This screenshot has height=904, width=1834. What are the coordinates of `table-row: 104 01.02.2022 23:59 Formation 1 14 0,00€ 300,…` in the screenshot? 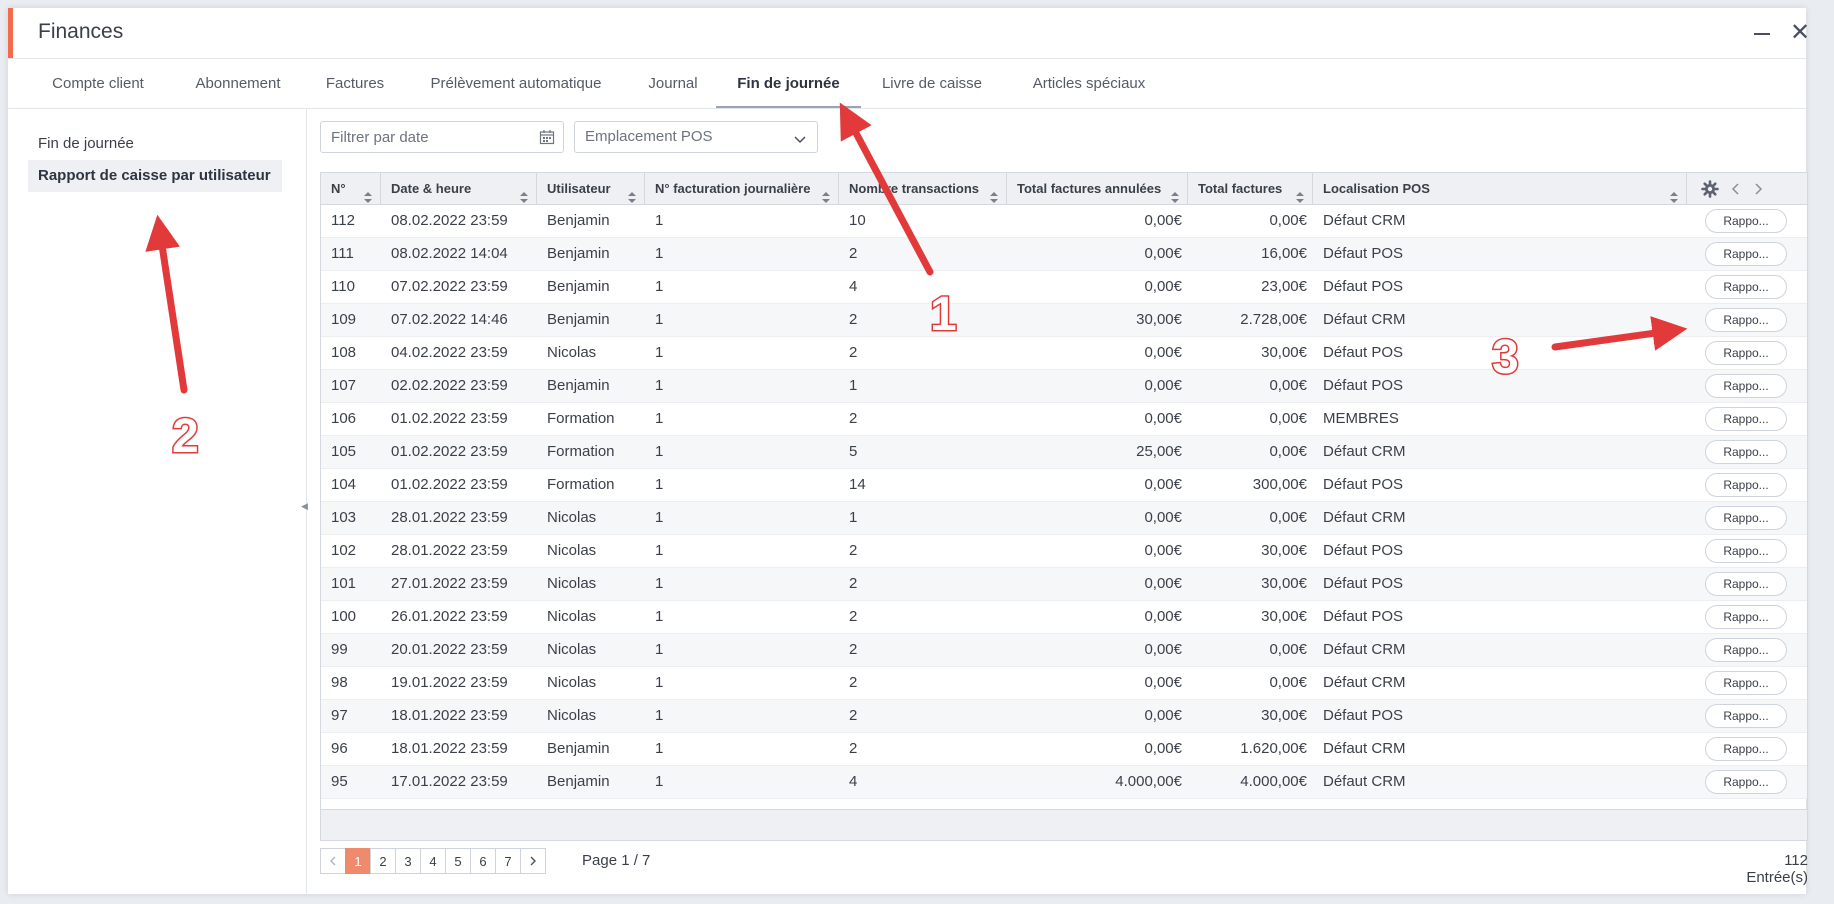 It's located at (1064, 485).